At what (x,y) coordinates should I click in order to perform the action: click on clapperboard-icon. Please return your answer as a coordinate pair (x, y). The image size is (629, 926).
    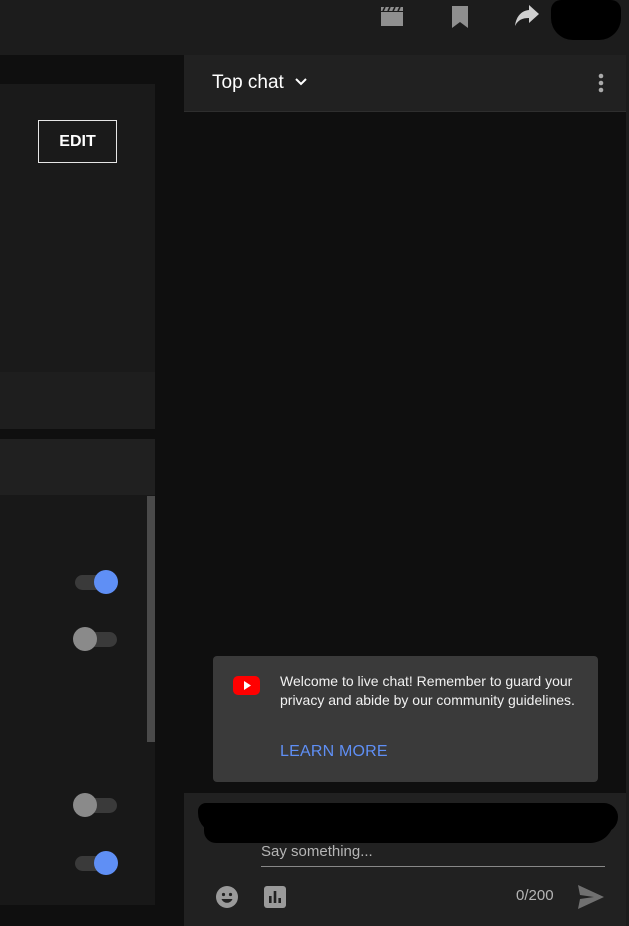
    Looking at the image, I should click on (392, 17).